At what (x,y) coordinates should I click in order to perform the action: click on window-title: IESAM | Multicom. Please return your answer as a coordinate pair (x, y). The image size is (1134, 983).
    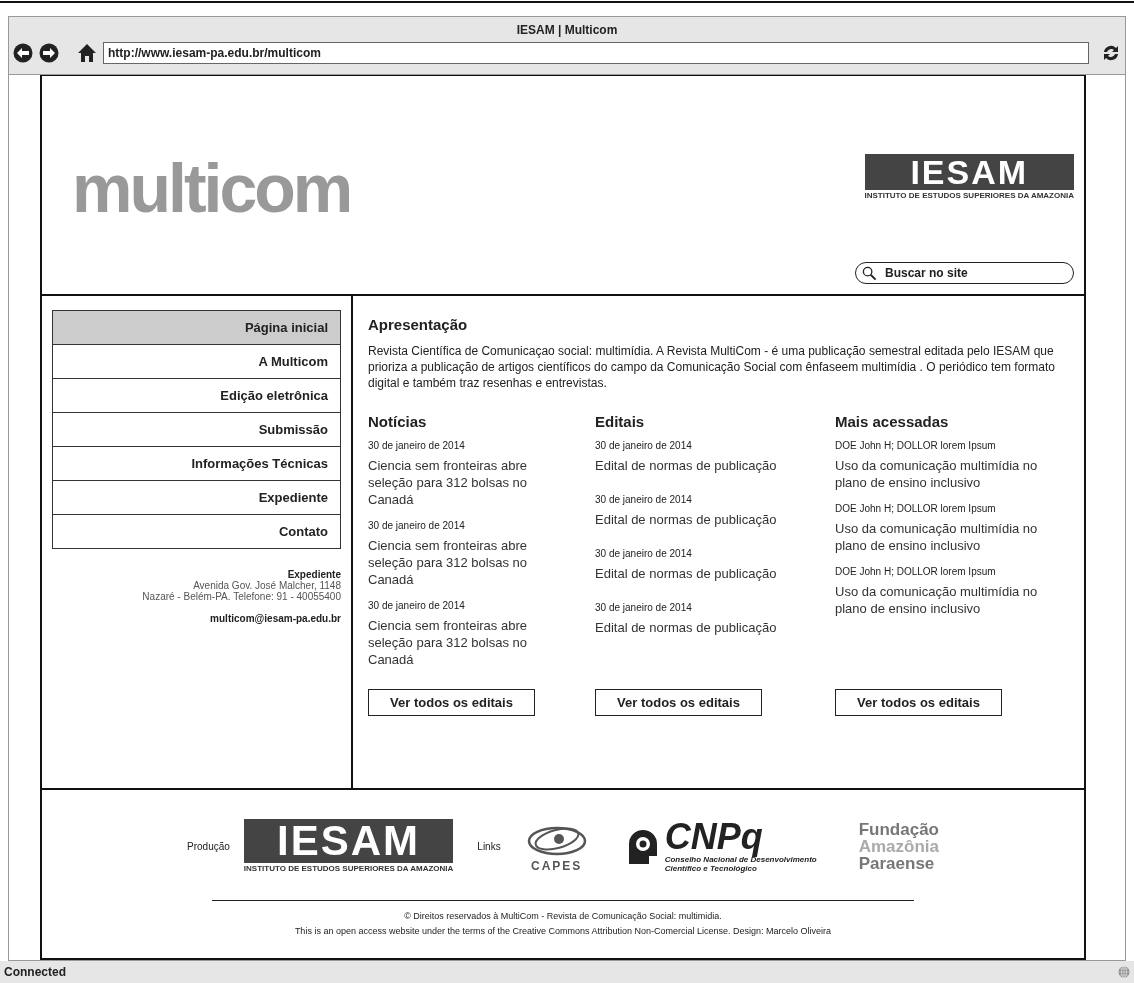
    Looking at the image, I should click on (567, 30).